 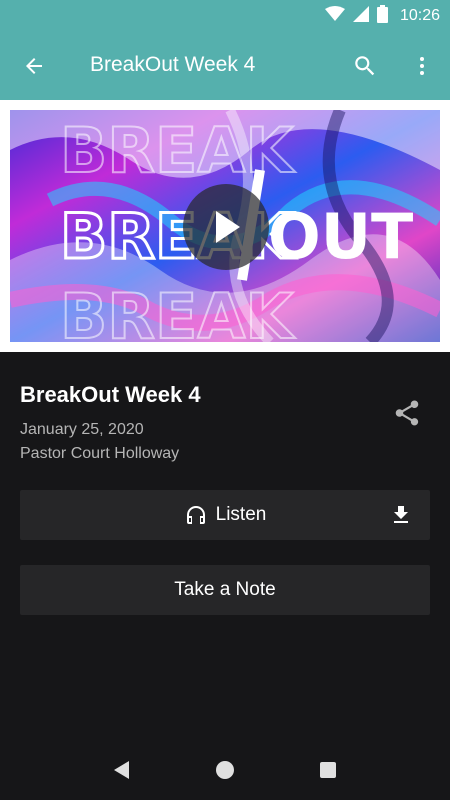 What do you see at coordinates (177, 311) in the screenshot?
I see `svg-text: BREAK` at bounding box center [177, 311].